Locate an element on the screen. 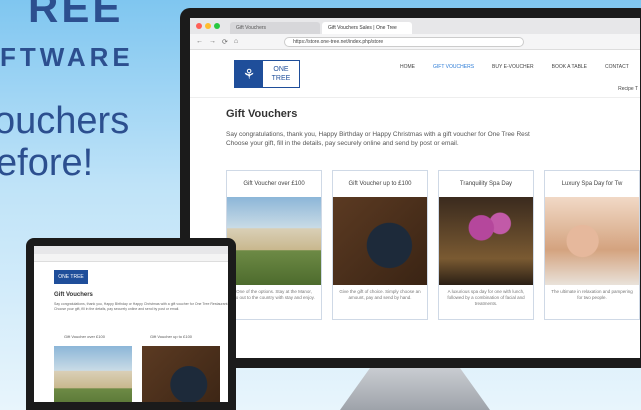 This screenshot has height=410, width=641. logo-text-line-2: TREE is located at coordinates (281, 78).